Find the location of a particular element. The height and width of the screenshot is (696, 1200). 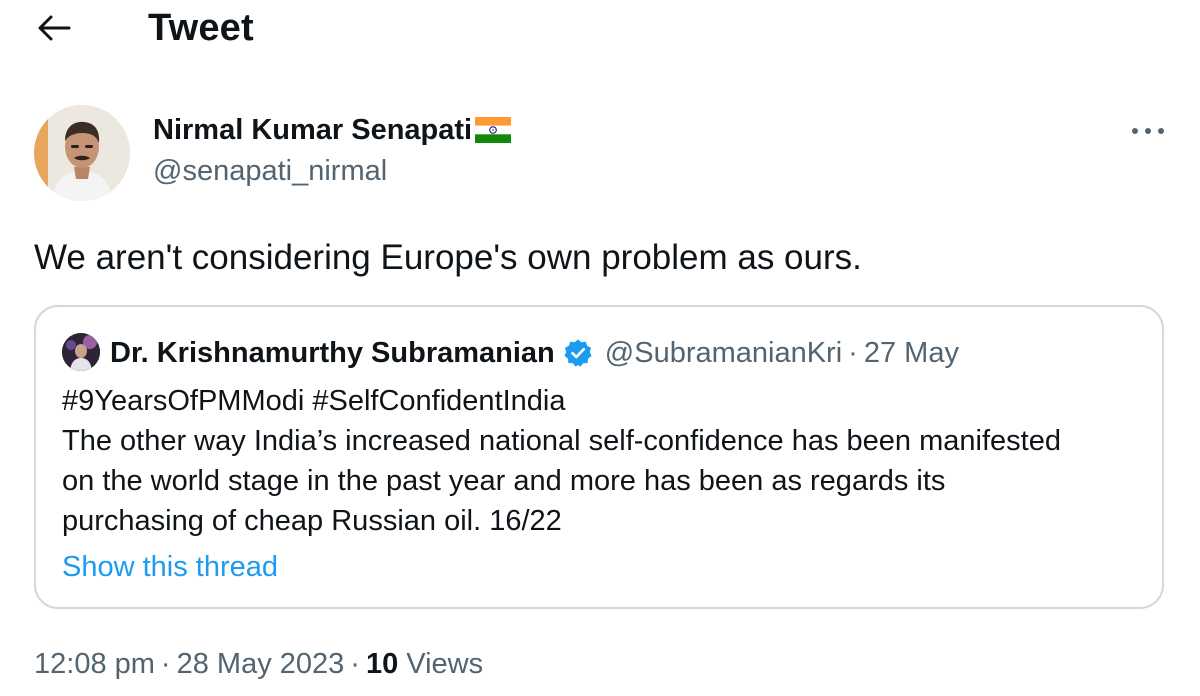

avatar-image is located at coordinates (82, 153).